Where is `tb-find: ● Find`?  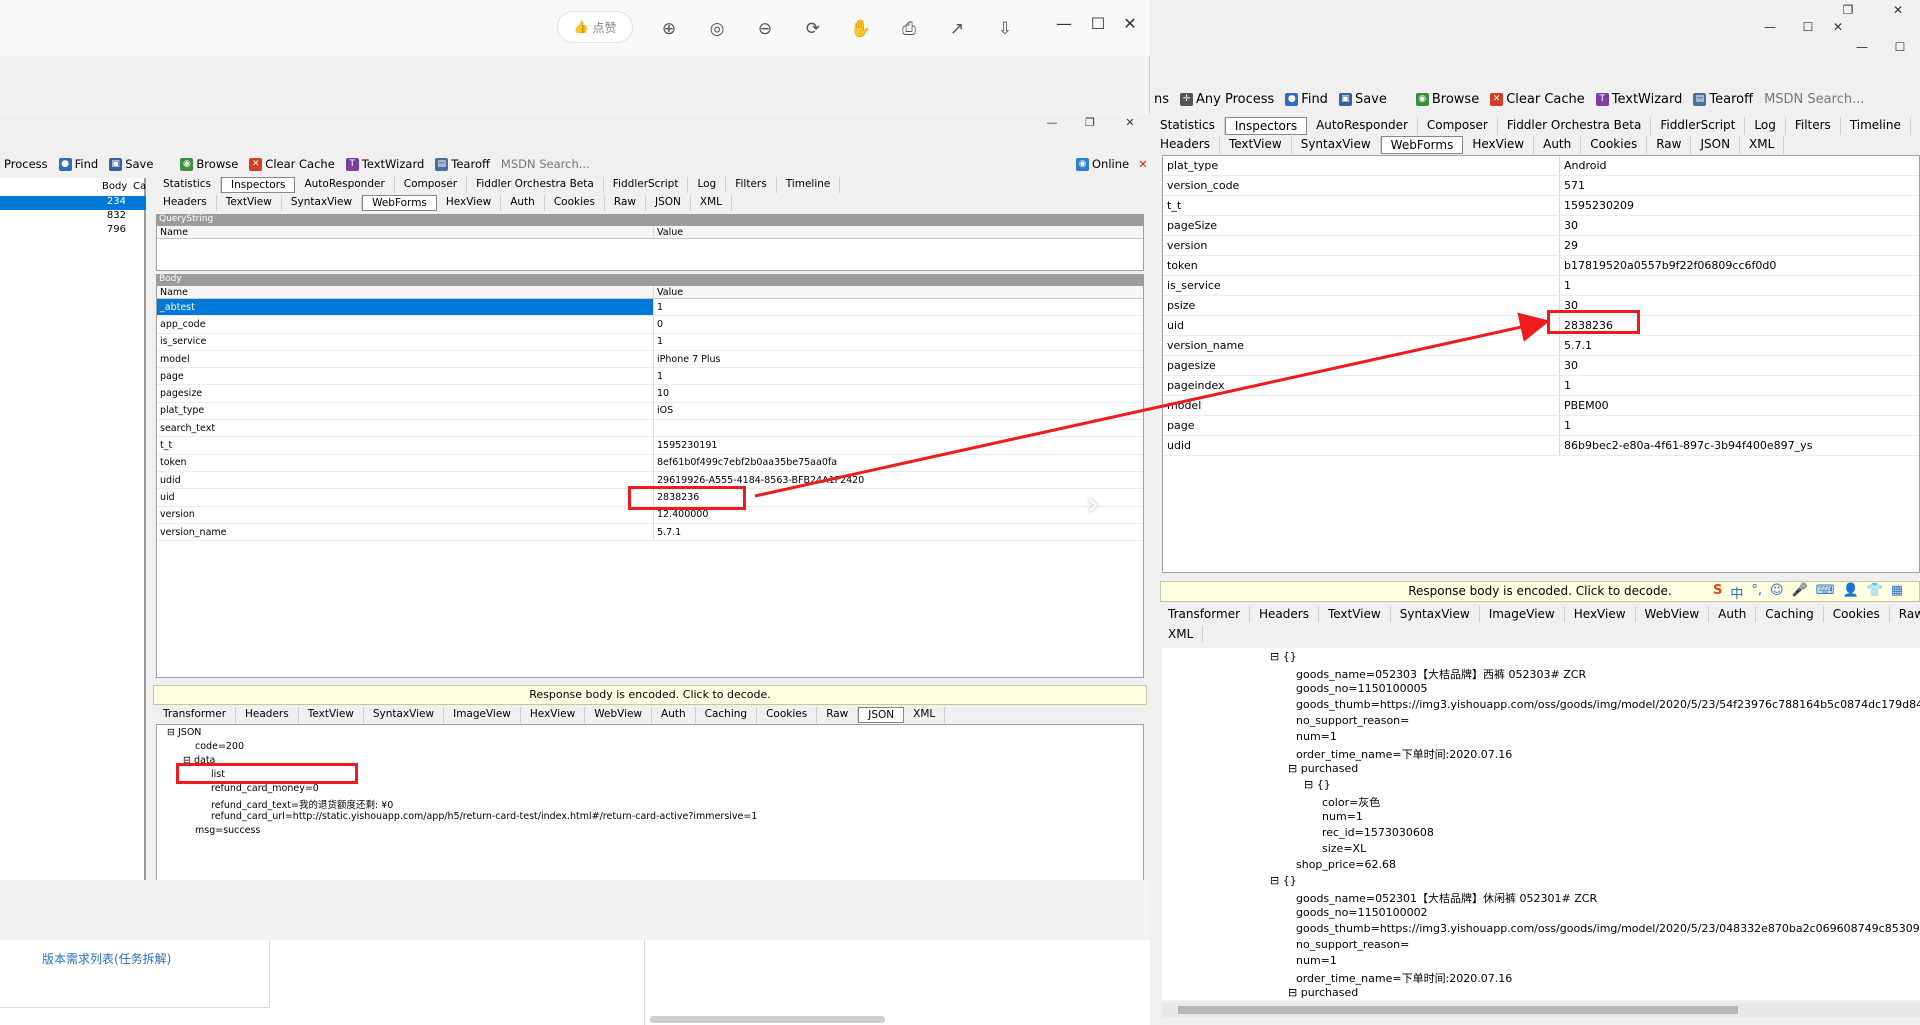 tb-find: ● Find is located at coordinates (79, 164).